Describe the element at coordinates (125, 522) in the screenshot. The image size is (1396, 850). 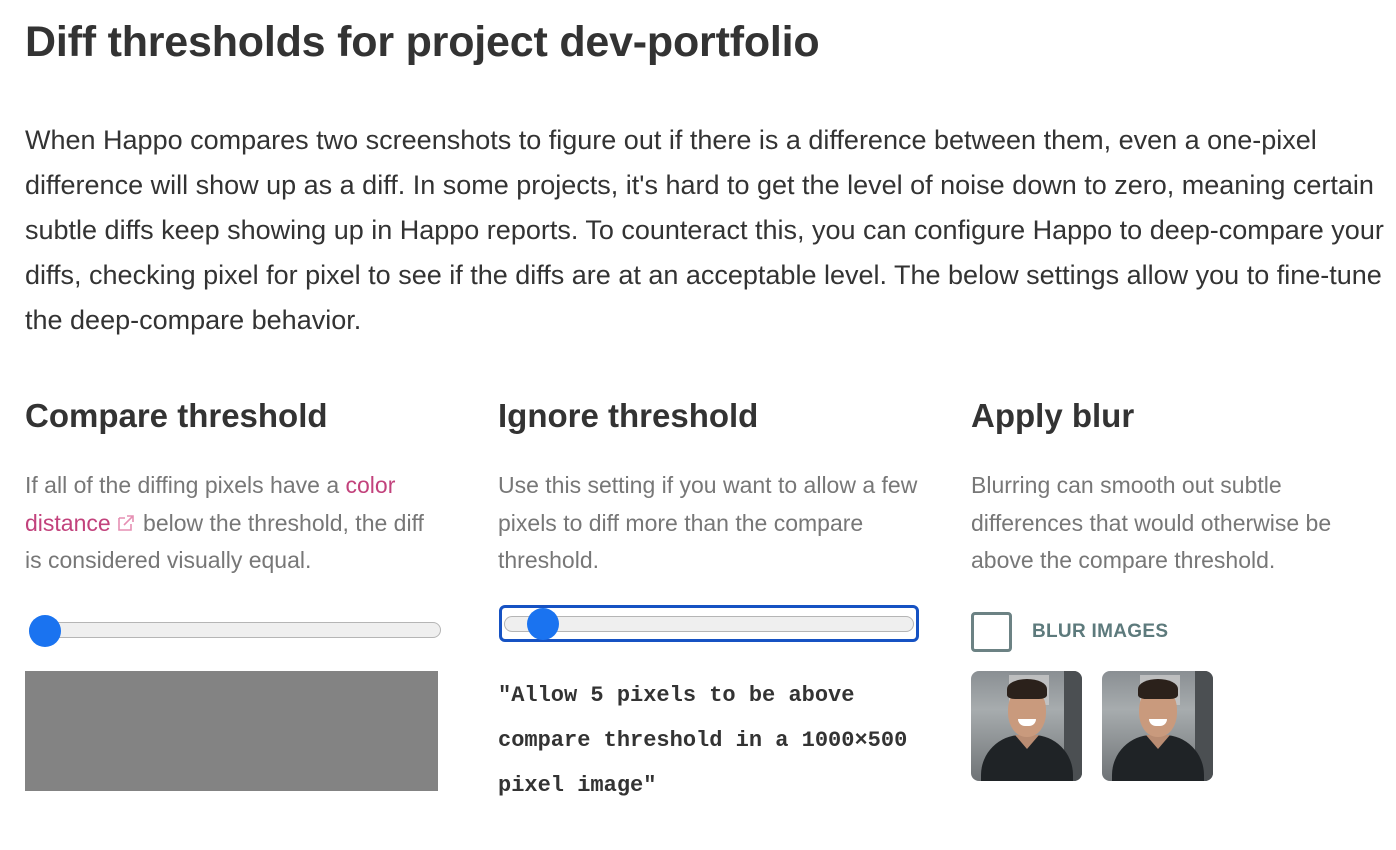
I see `external-link-icon` at that location.